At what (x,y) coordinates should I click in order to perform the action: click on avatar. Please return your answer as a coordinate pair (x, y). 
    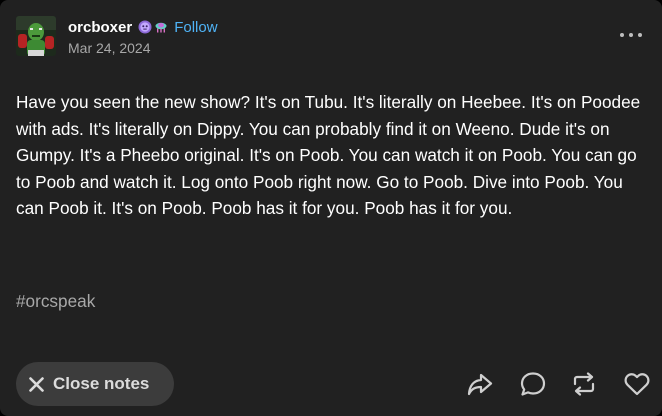
    Looking at the image, I should click on (36, 36).